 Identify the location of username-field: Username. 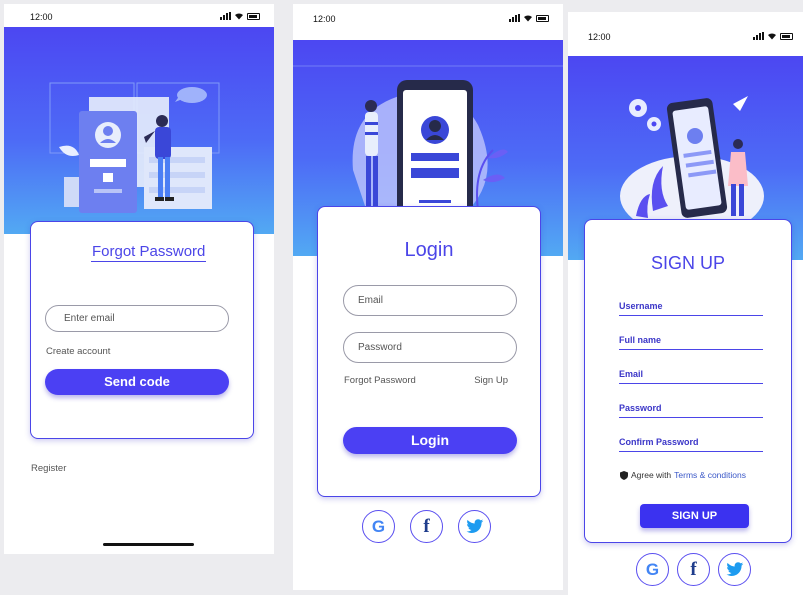
(691, 308).